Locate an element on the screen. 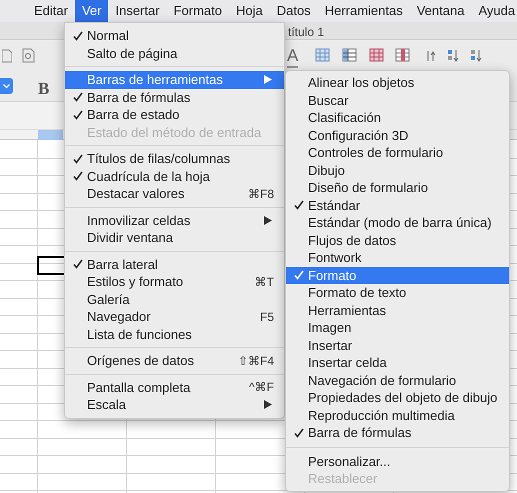 This screenshot has height=493, width=517. menu-item: Barra de estado is located at coordinates (174, 115).